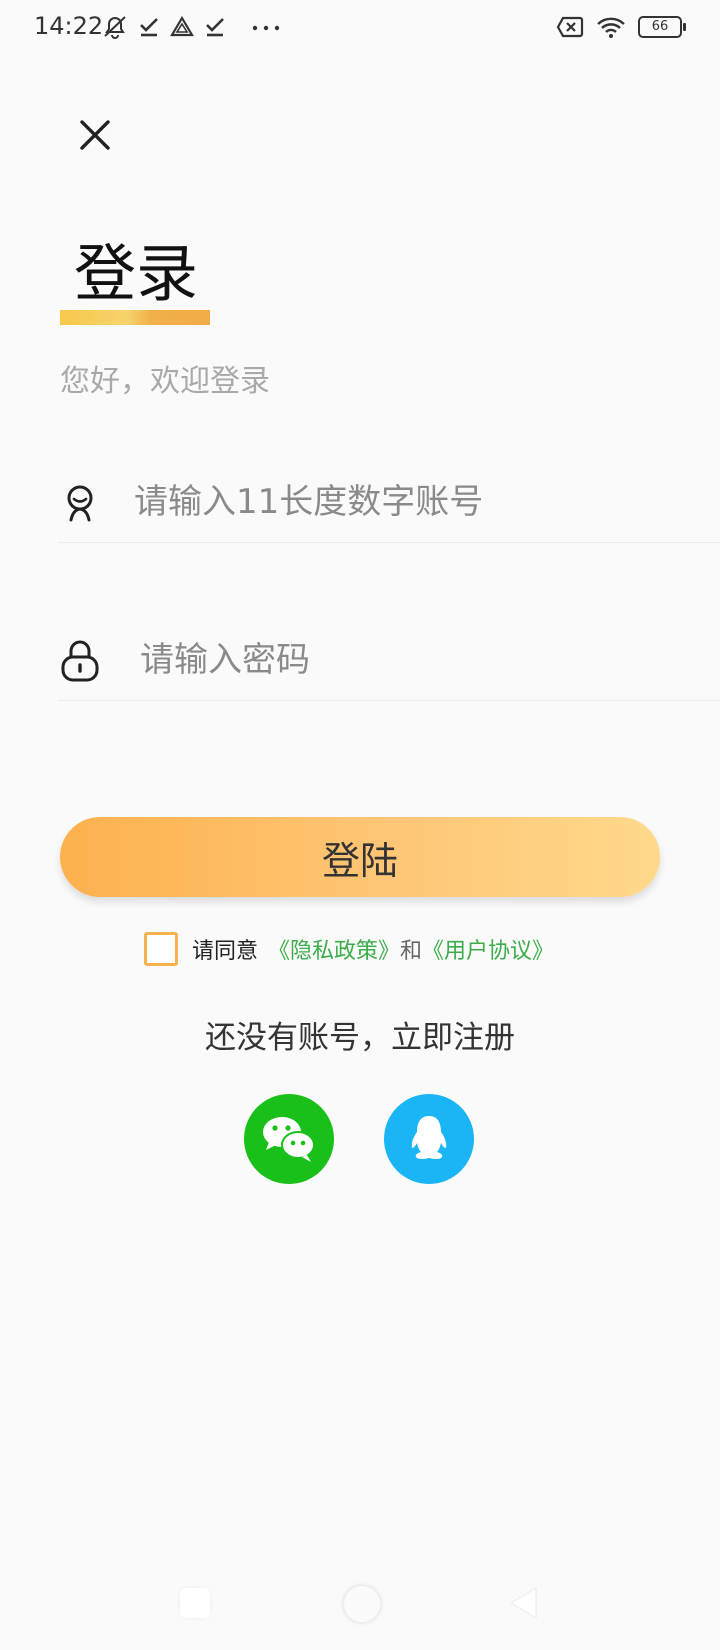 The height and width of the screenshot is (1650, 720). Describe the element at coordinates (420, 660) in the screenshot. I see `password-input` at that location.